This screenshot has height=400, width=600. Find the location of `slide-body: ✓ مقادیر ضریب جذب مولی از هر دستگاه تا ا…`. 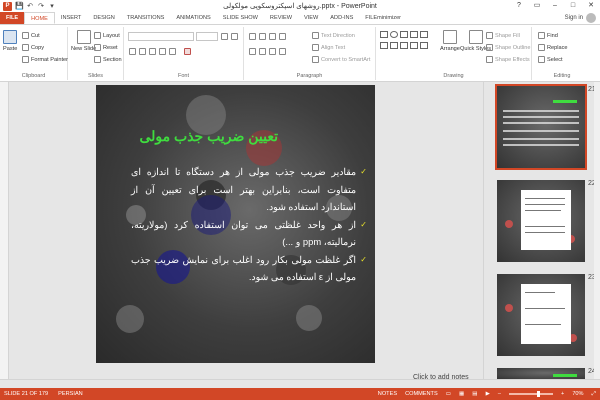

slide-body: ✓ مقادیر ضریب جذب مولی از هر دستگاه تا ا… is located at coordinates (249, 224).